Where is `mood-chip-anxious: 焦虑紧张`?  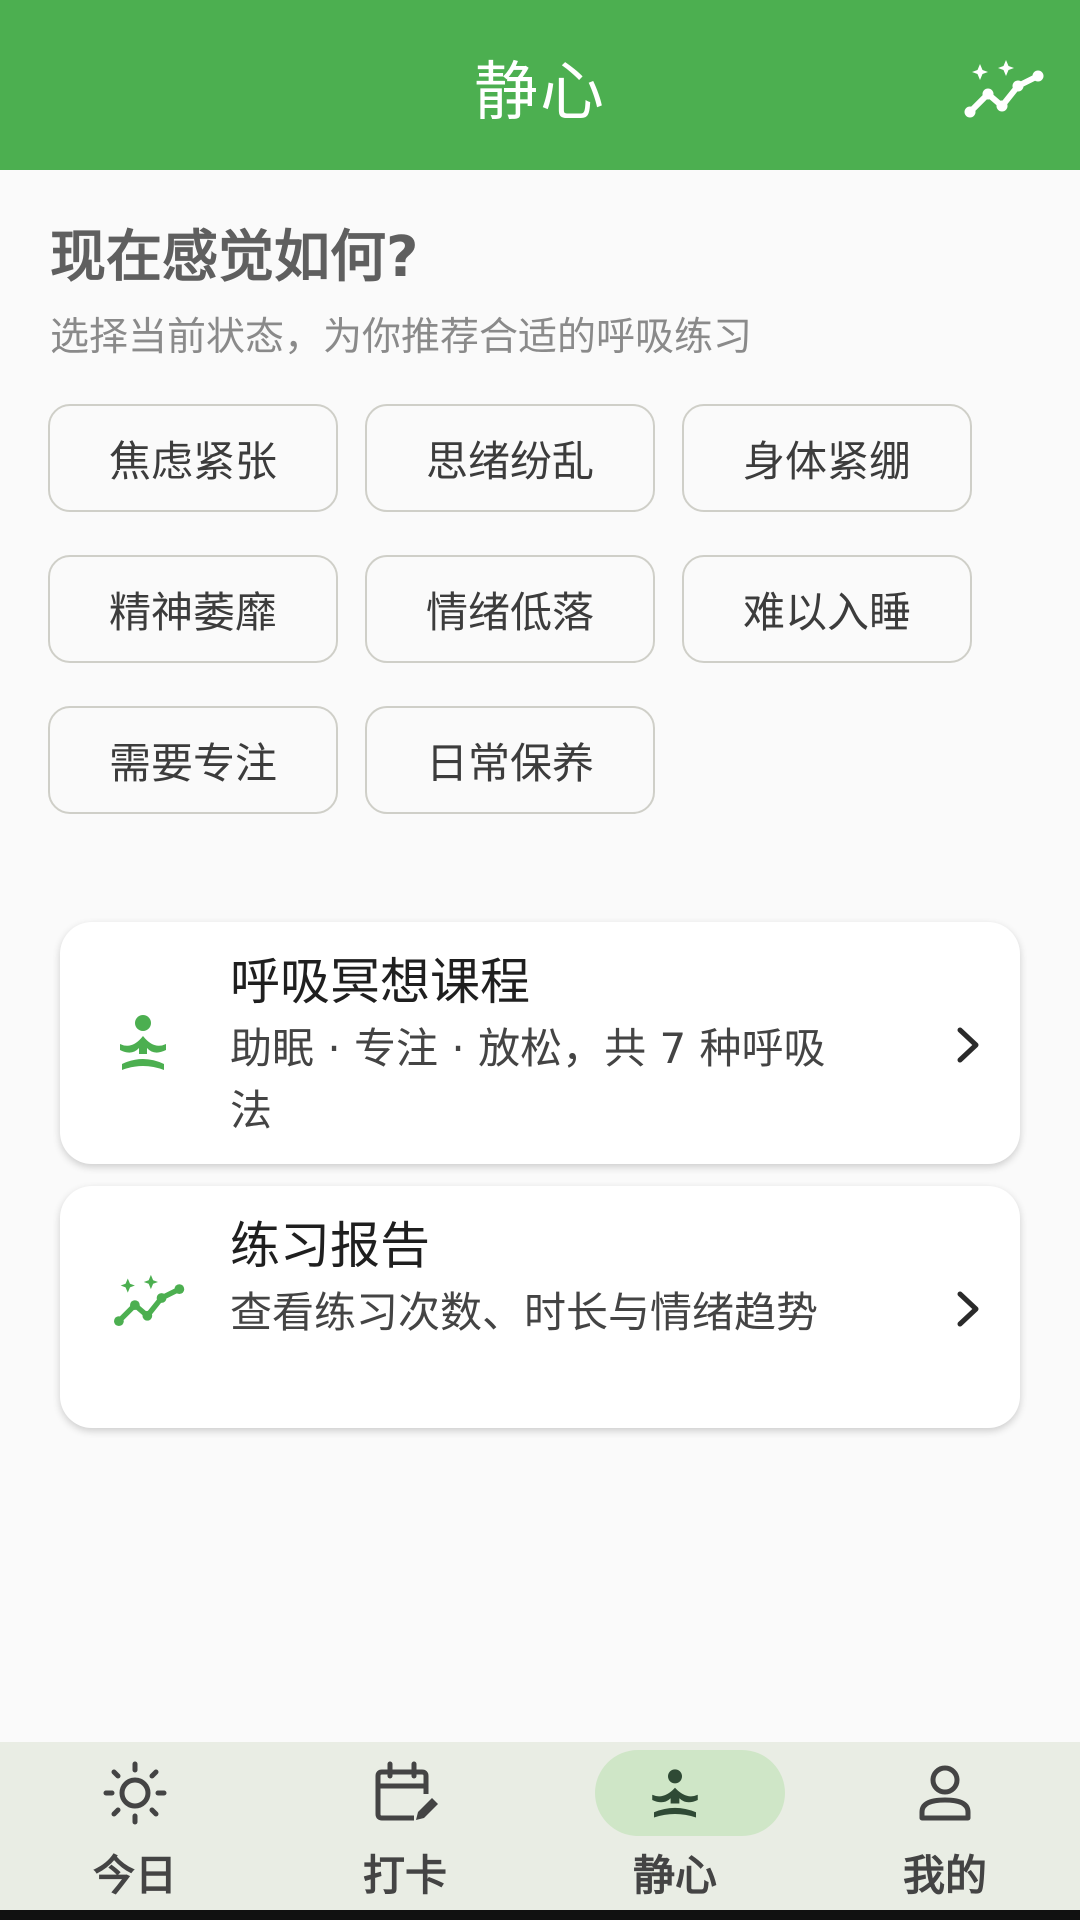 mood-chip-anxious: 焦虑紧张 is located at coordinates (193, 458).